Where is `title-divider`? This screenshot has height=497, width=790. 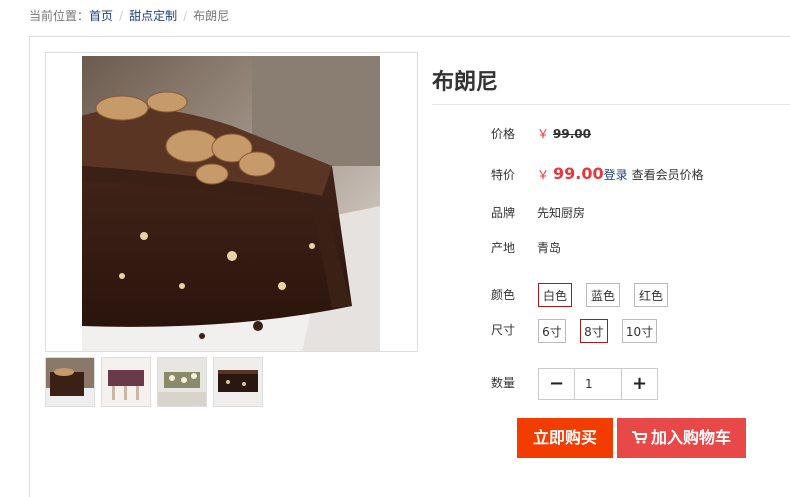 title-divider is located at coordinates (611, 104).